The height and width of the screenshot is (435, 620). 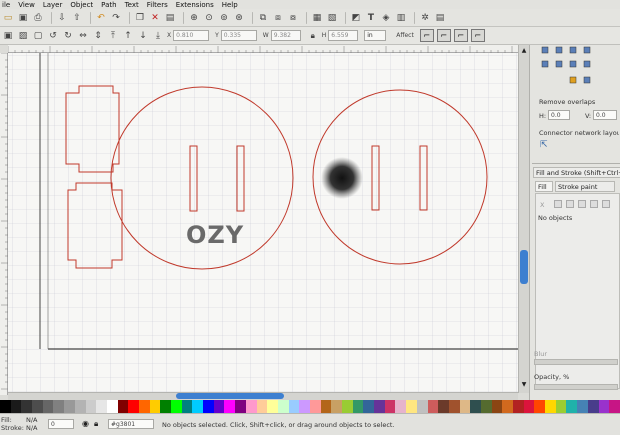 I want to click on color-palette, so click(x=310, y=406).